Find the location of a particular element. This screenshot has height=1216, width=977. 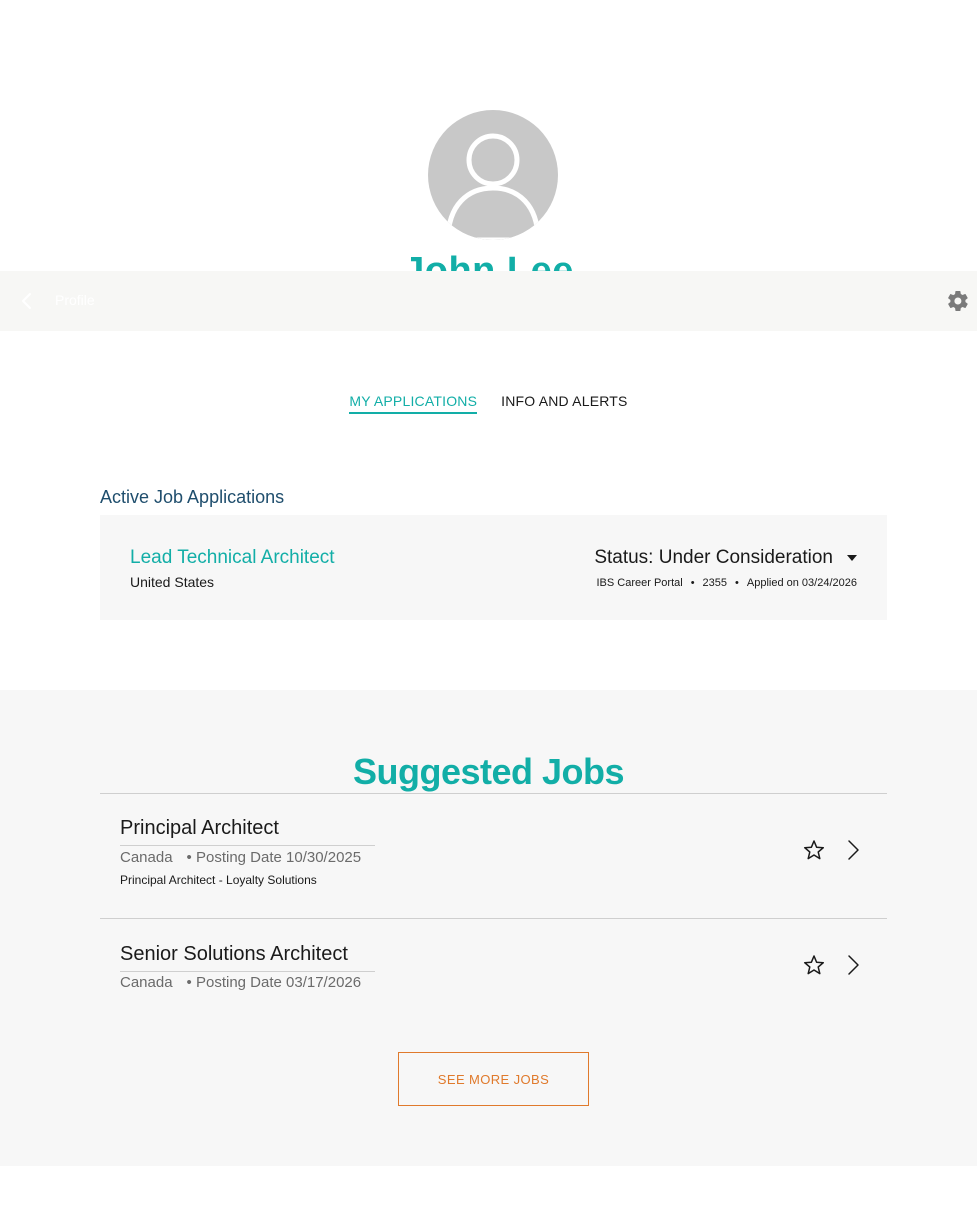

profile-tabs: MY APPLICATIONS INFO AND ALERTS is located at coordinates (488, 403).